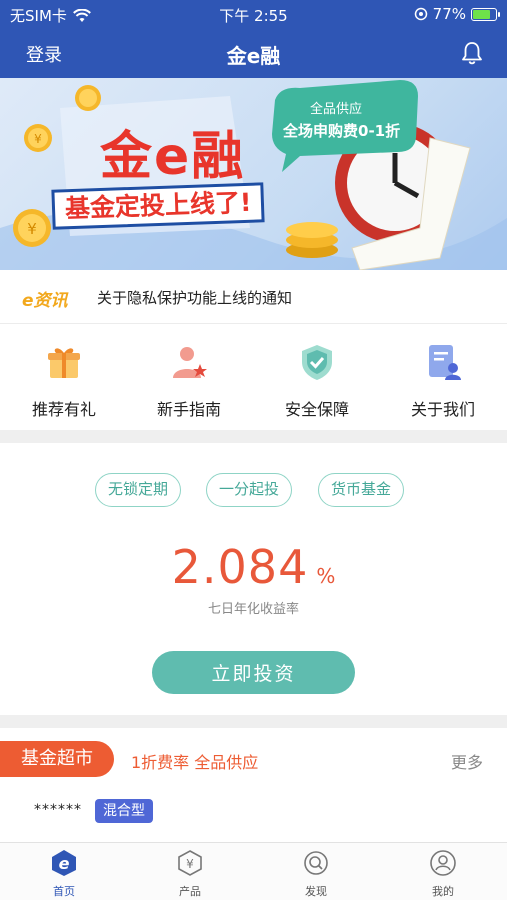  What do you see at coordinates (316, 891) in the screenshot?
I see `tab-label: 发现` at bounding box center [316, 891].